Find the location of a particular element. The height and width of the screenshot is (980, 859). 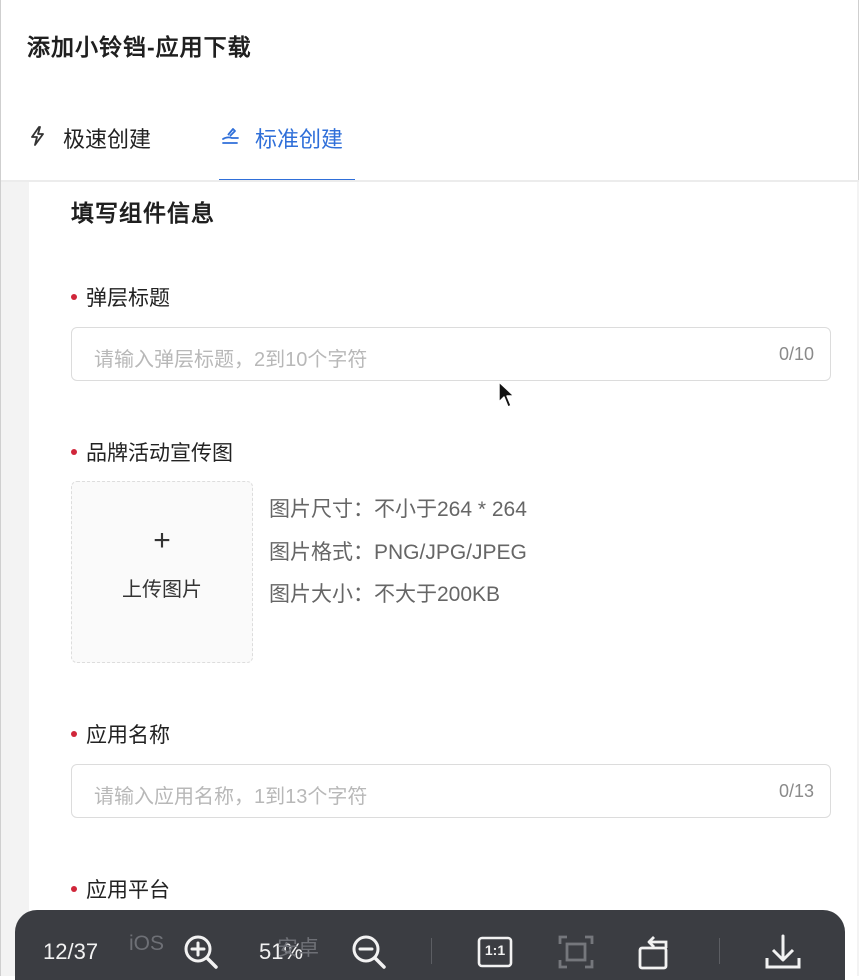

download-icon is located at coordinates (783, 952).